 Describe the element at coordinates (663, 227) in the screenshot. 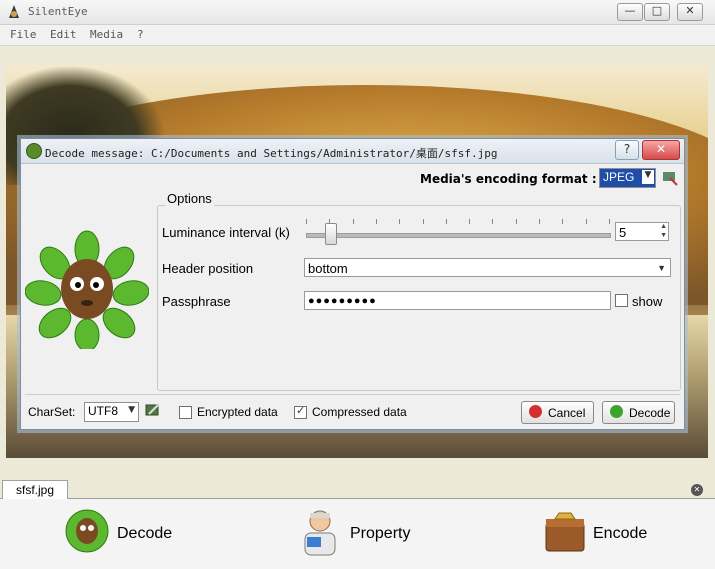

I see `spin-up-icon: ▲` at that location.